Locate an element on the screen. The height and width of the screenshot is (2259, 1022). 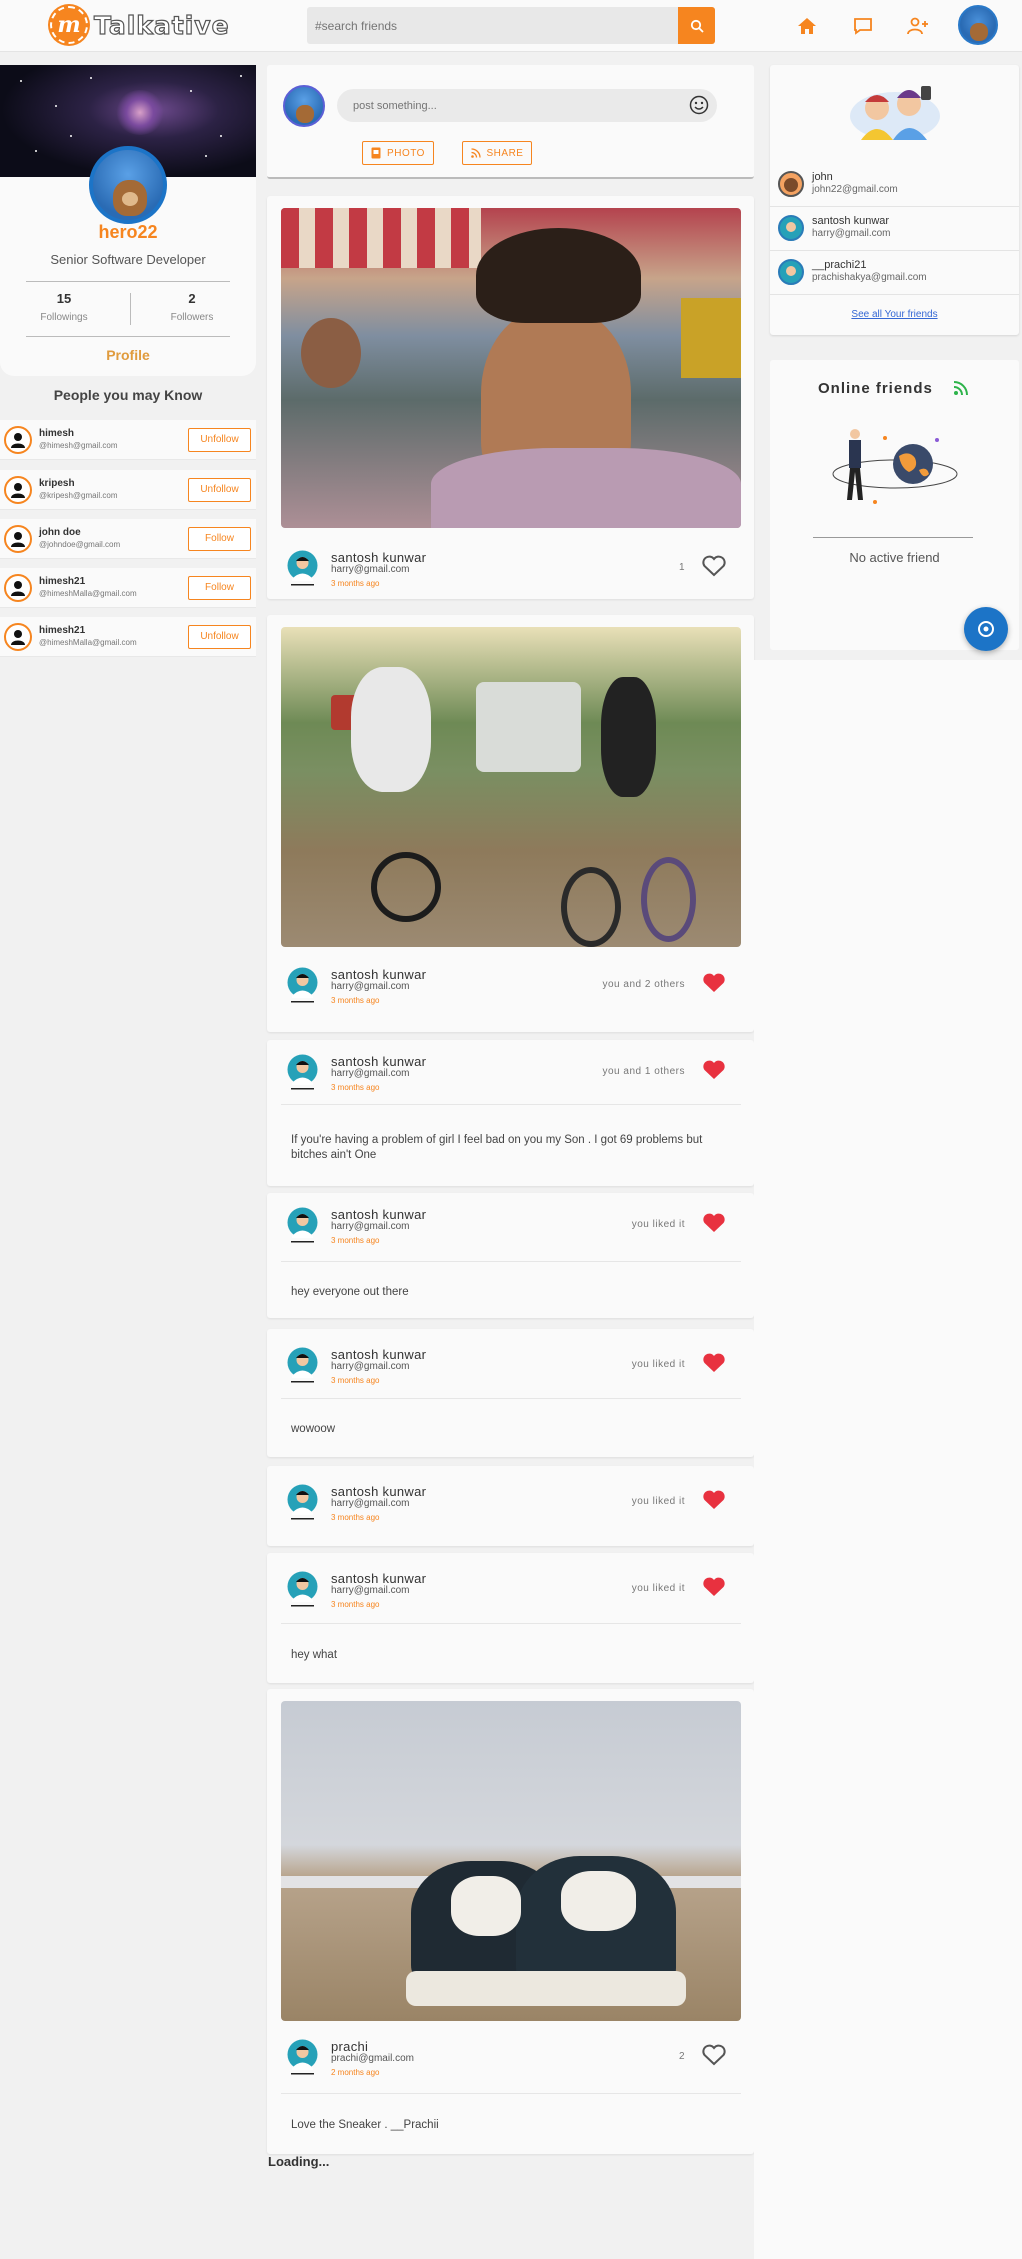
profile-link: Profile is located at coordinates (128, 355).